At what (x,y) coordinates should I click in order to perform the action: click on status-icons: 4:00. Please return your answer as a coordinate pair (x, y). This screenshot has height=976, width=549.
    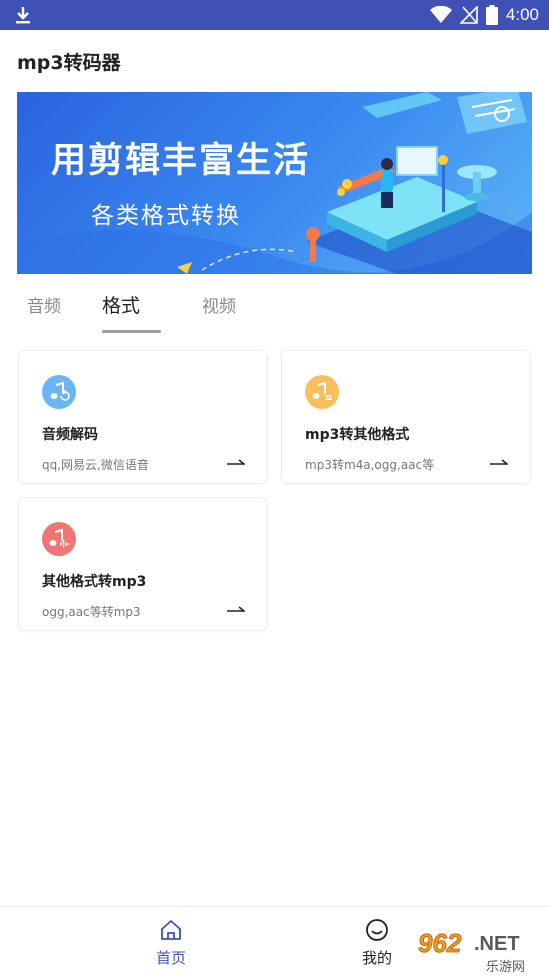
    Looking at the image, I should click on (484, 15).